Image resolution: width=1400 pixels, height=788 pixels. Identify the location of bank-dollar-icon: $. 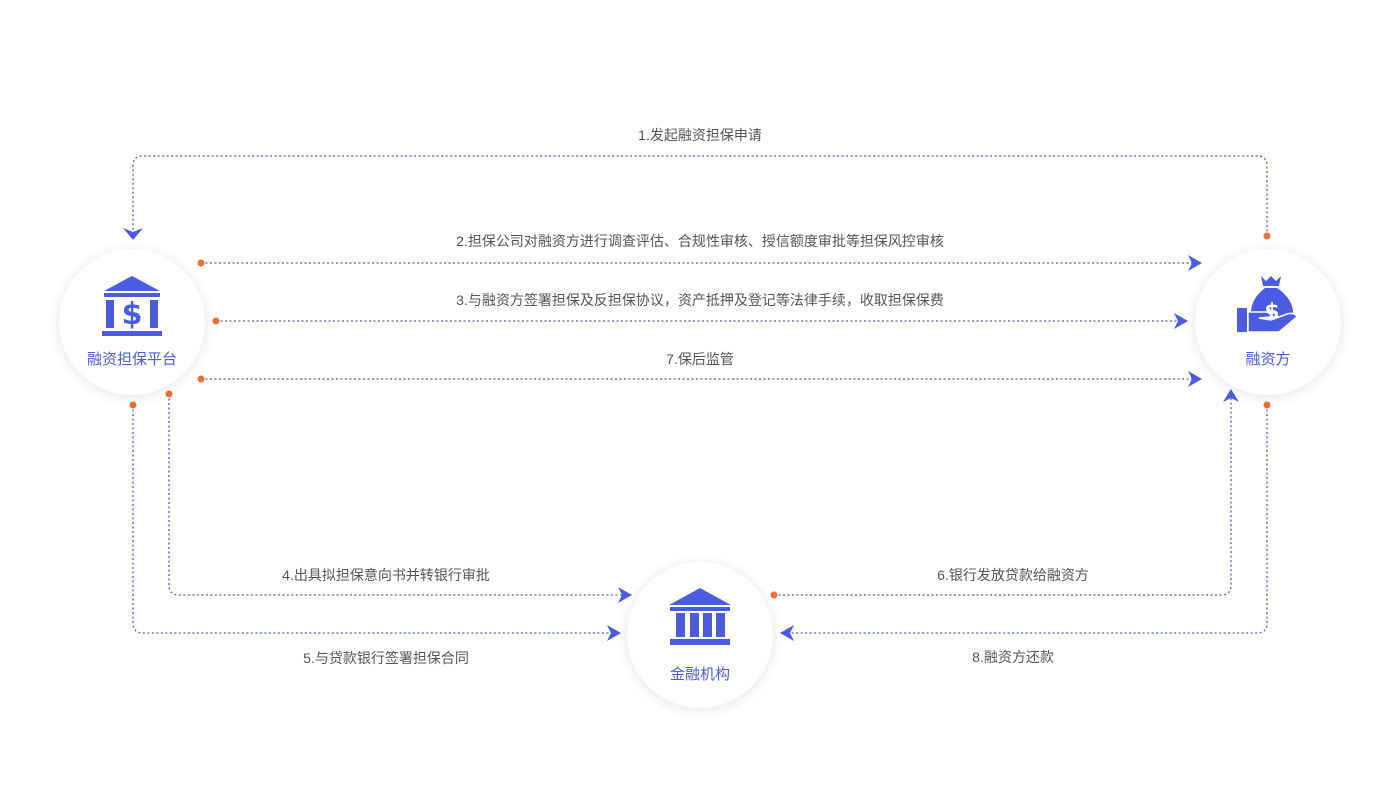
(132, 306).